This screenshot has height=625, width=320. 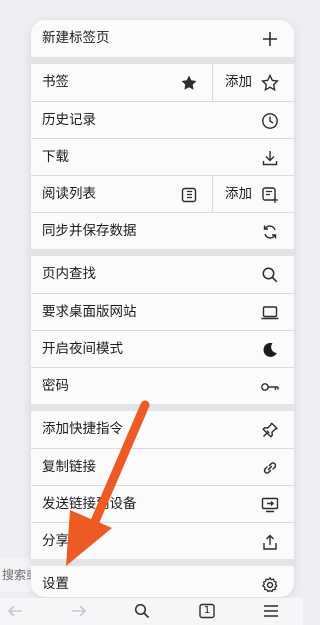 What do you see at coordinates (270, 195) in the screenshot?
I see `reading-list-add-icon` at bounding box center [270, 195].